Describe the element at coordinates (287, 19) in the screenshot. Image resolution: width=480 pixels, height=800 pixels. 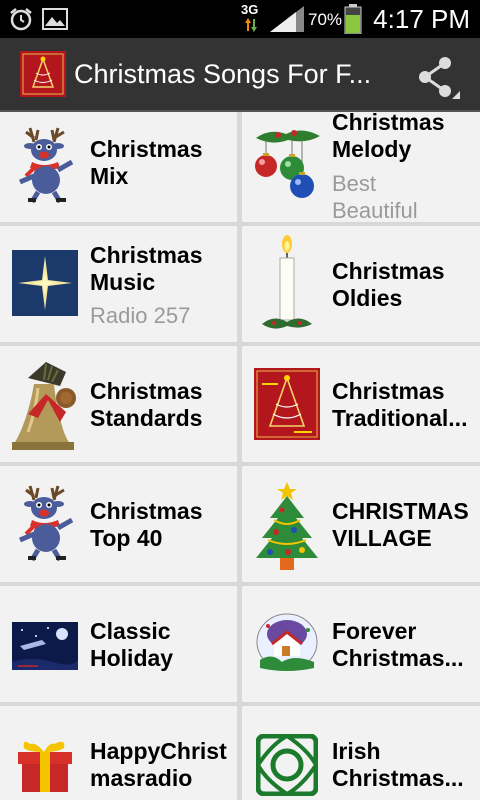
I see `signal-icon` at that location.